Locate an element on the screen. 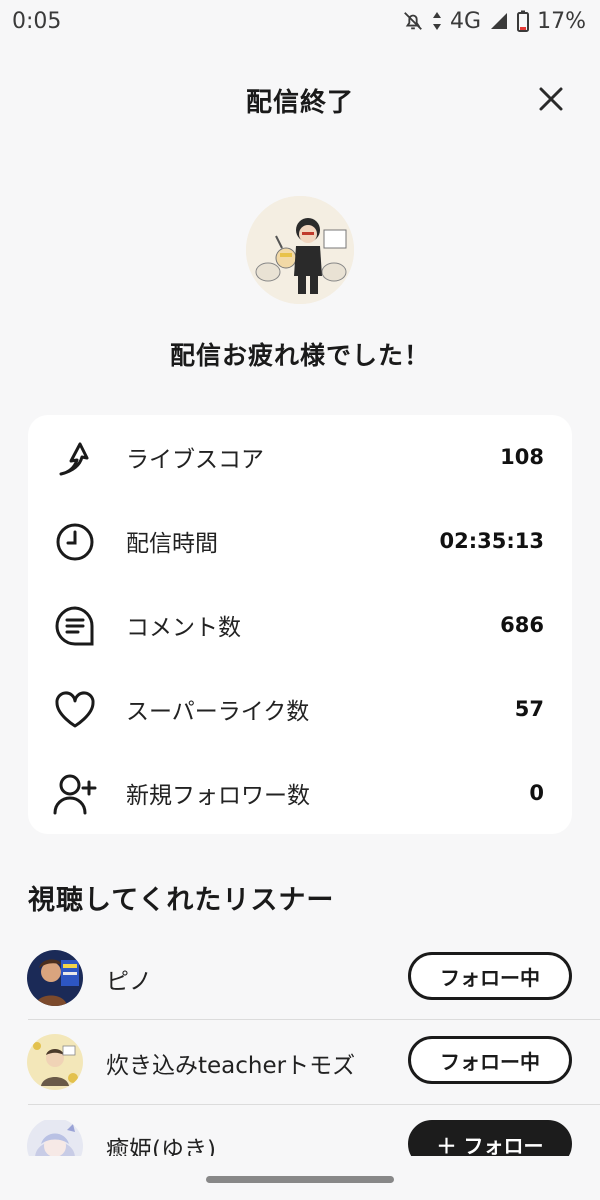  follow-button: ＋ フォロー is located at coordinates (490, 1138).